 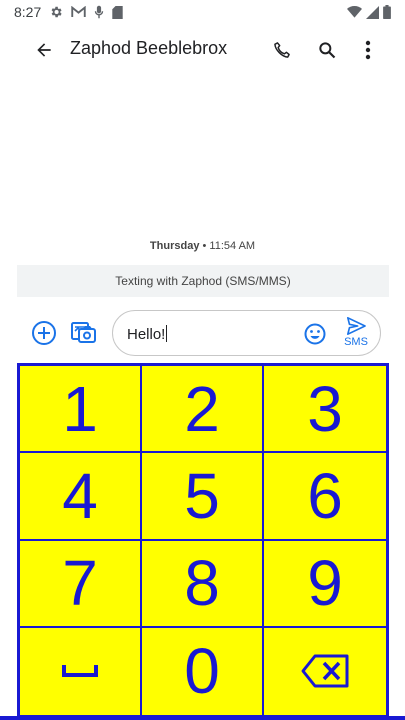 I want to click on back-button, so click(x=44, y=50).